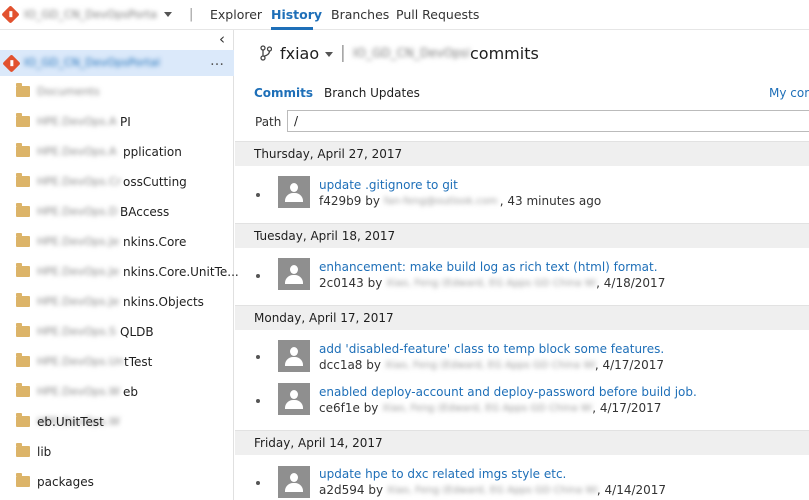 This screenshot has width=809, height=500. I want to click on folder-item: HPE.DevOps.W eb, so click(117, 393).